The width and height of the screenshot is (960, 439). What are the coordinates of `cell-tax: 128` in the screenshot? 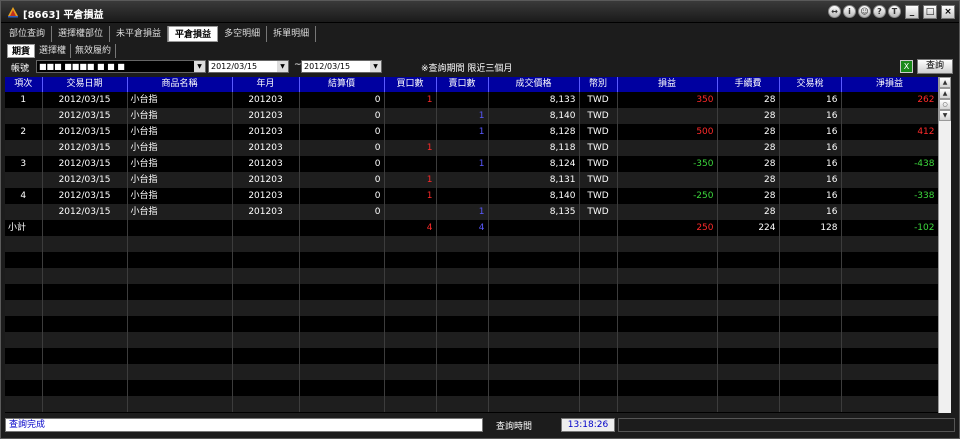 It's located at (810, 228).